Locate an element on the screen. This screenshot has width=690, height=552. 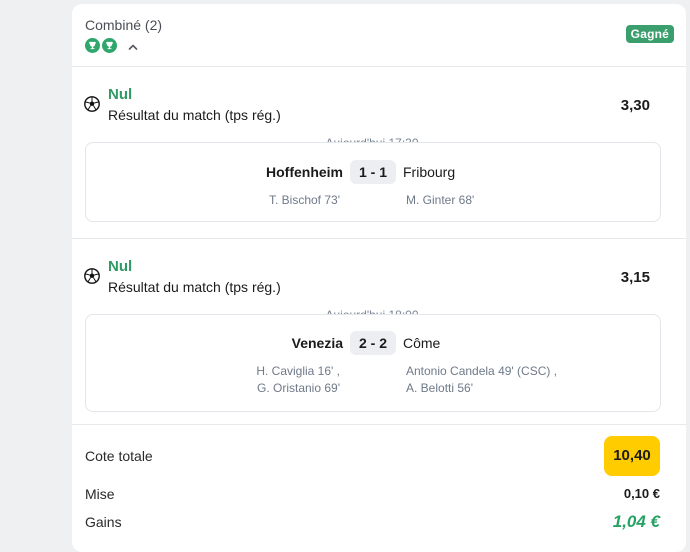
scorer: G. Oristanio 69' is located at coordinates (298, 388).